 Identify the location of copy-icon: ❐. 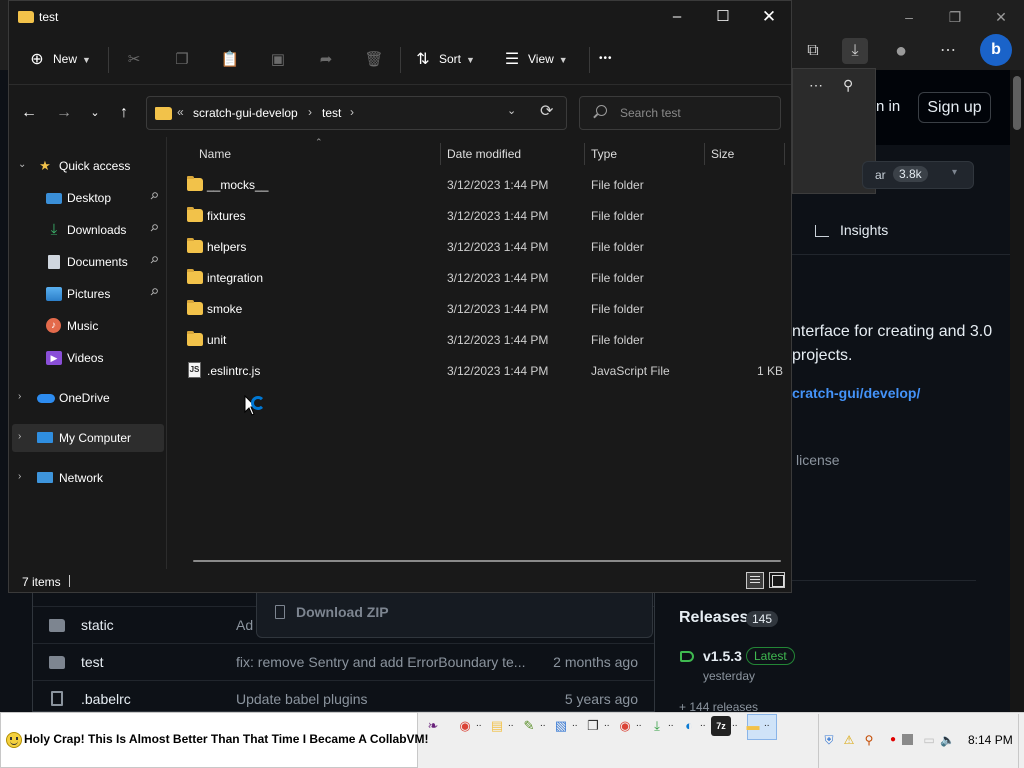
(182, 60).